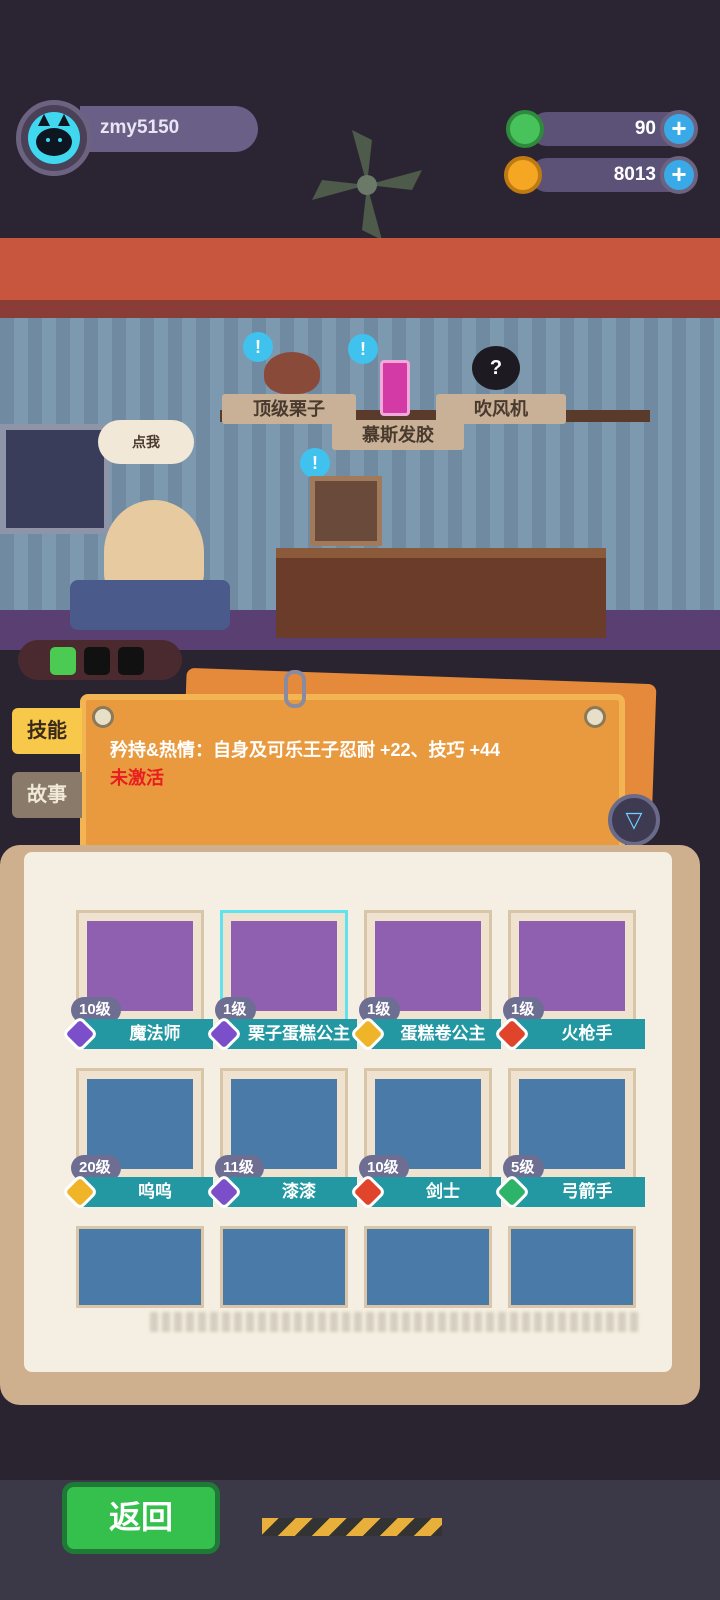  I want to click on character-card: 20级 呜呜, so click(137, 1139).